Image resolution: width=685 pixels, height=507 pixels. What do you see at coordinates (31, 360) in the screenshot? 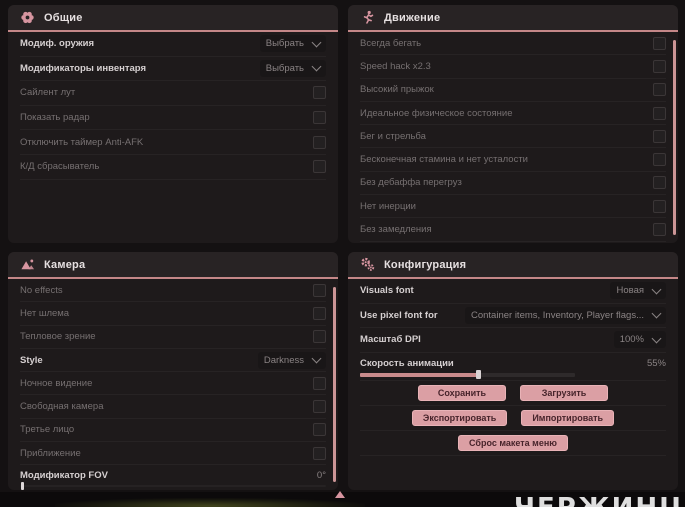
I see `row-label: Style` at bounding box center [31, 360].